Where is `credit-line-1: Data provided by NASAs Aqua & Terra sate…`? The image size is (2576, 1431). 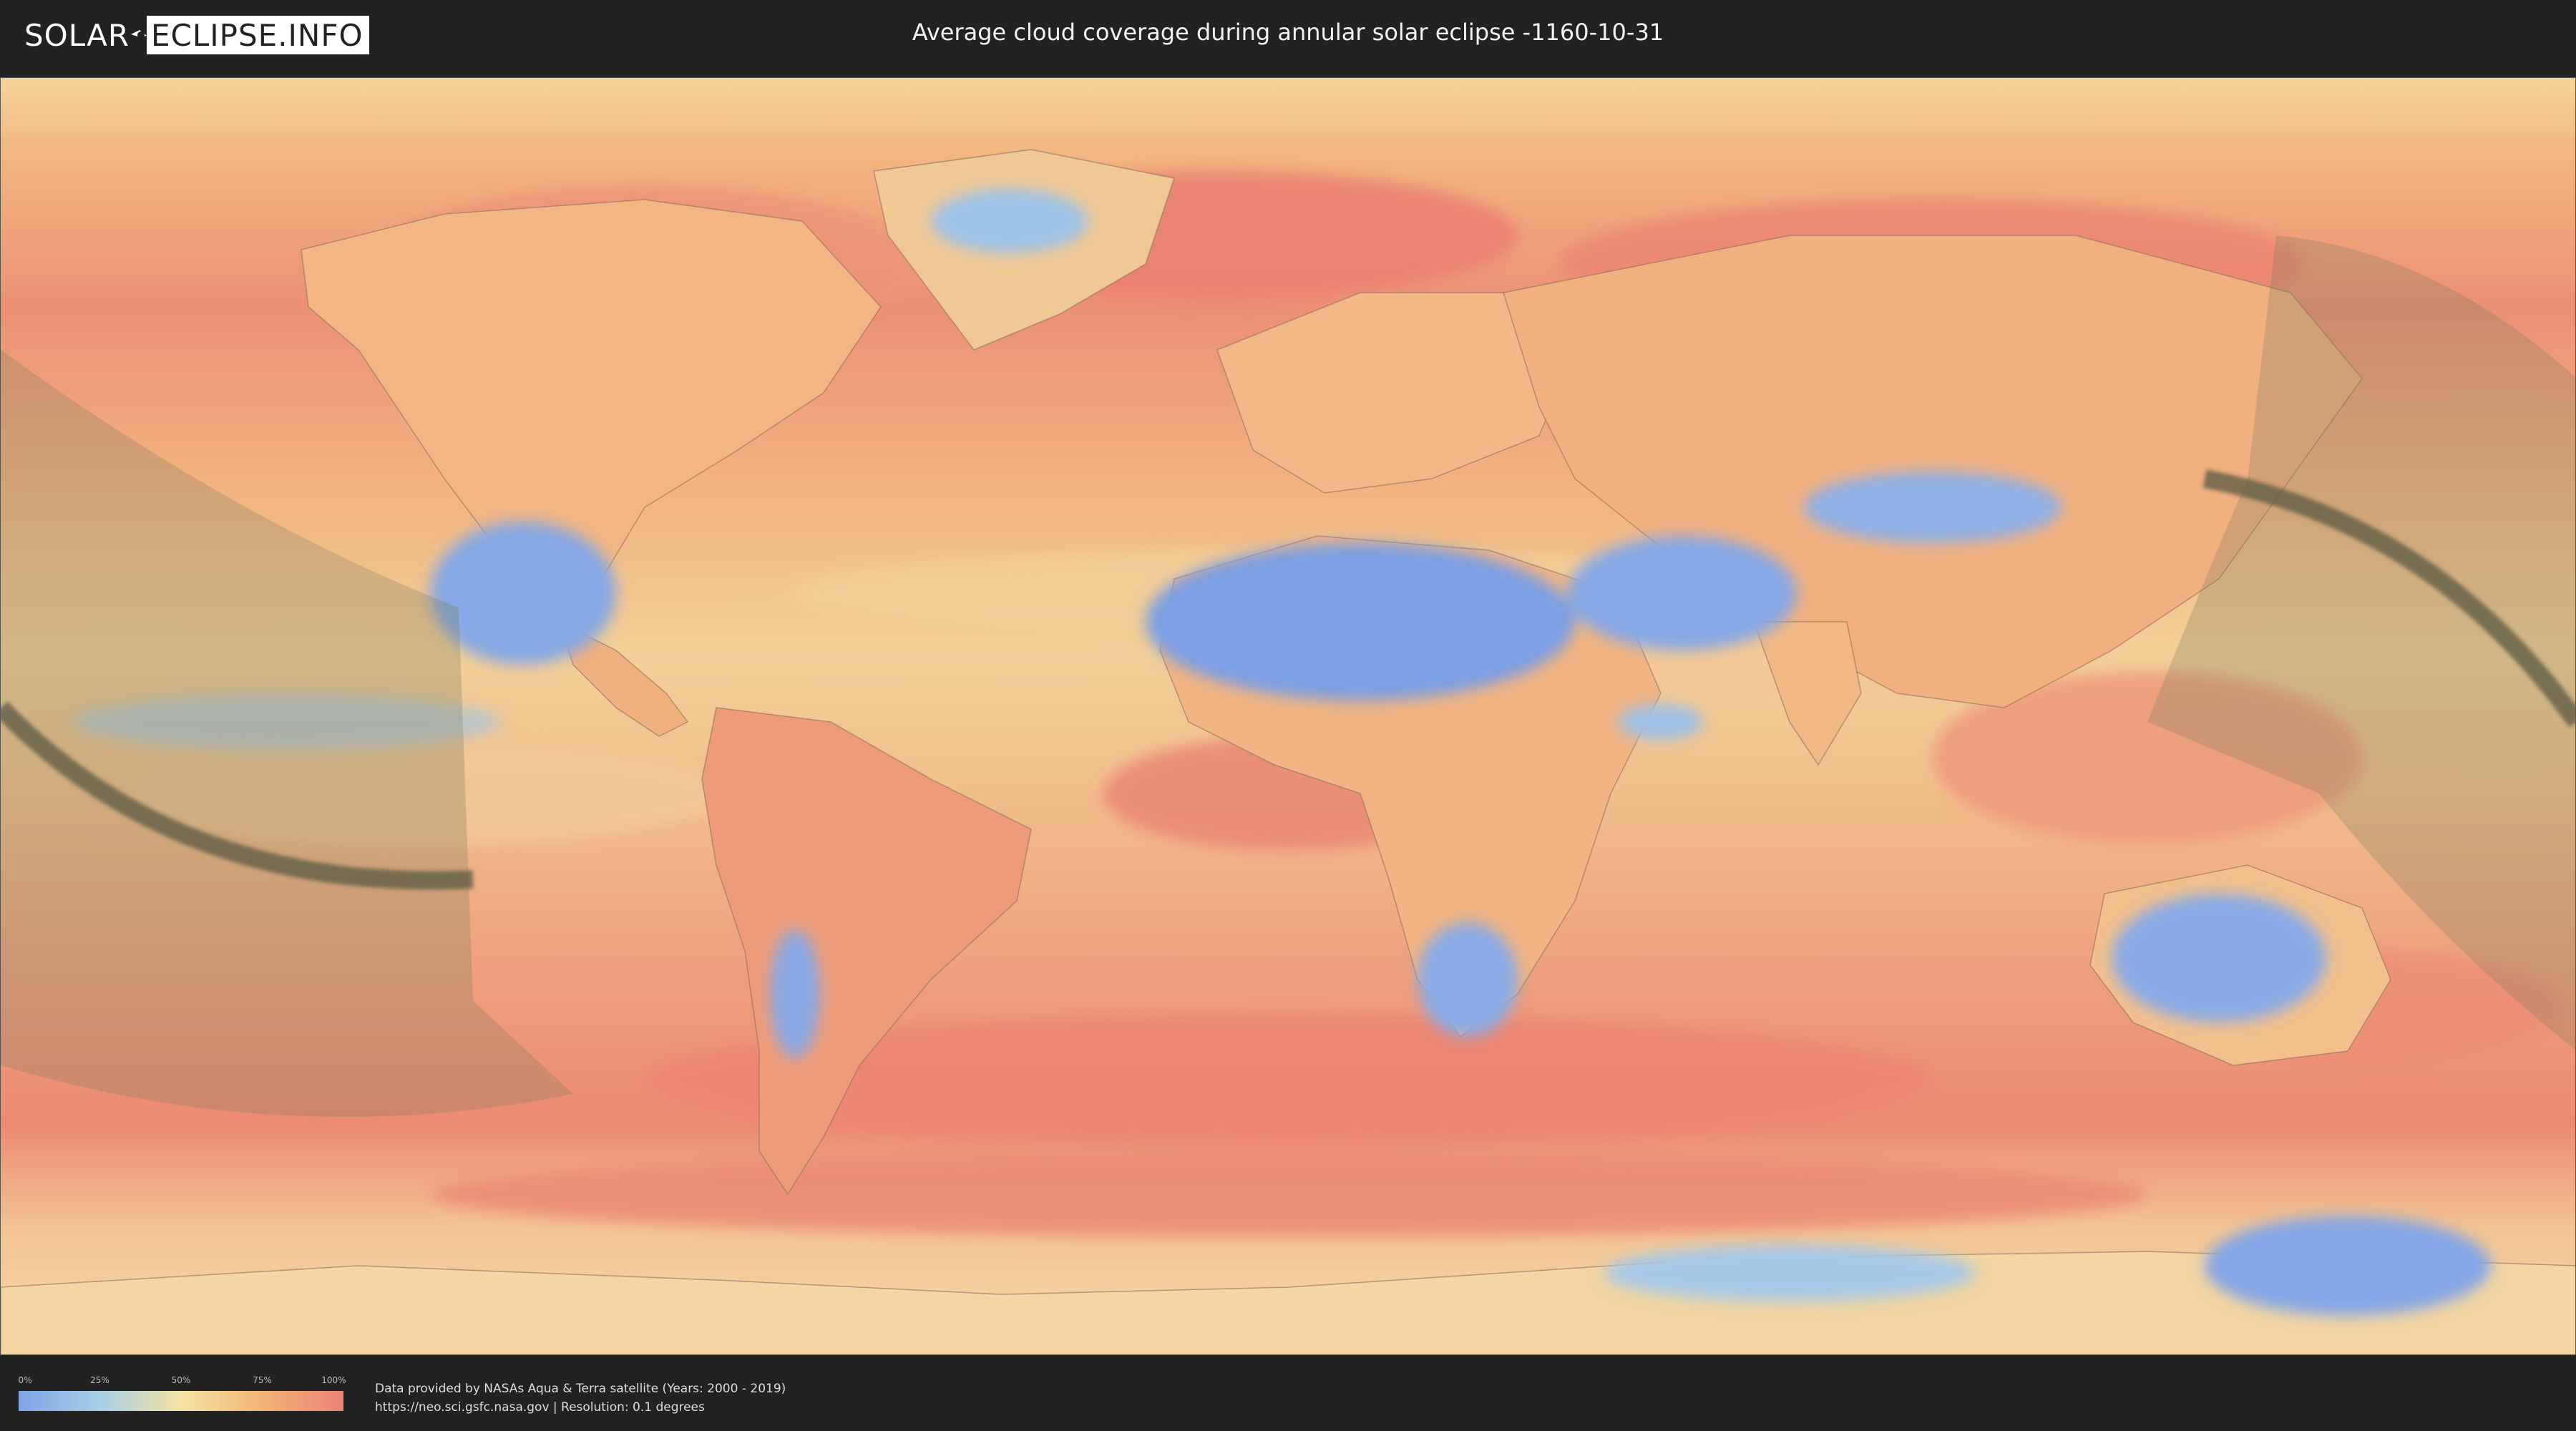
credit-line-1: Data provided by NASAs Aqua & Terra sate… is located at coordinates (580, 1389).